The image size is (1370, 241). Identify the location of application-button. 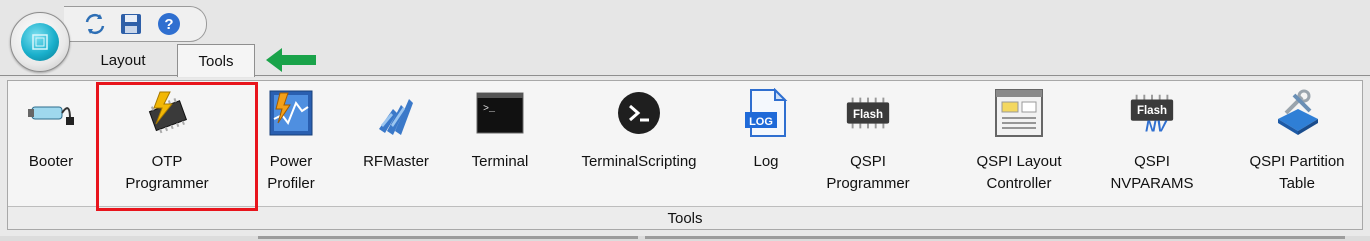
(40, 42).